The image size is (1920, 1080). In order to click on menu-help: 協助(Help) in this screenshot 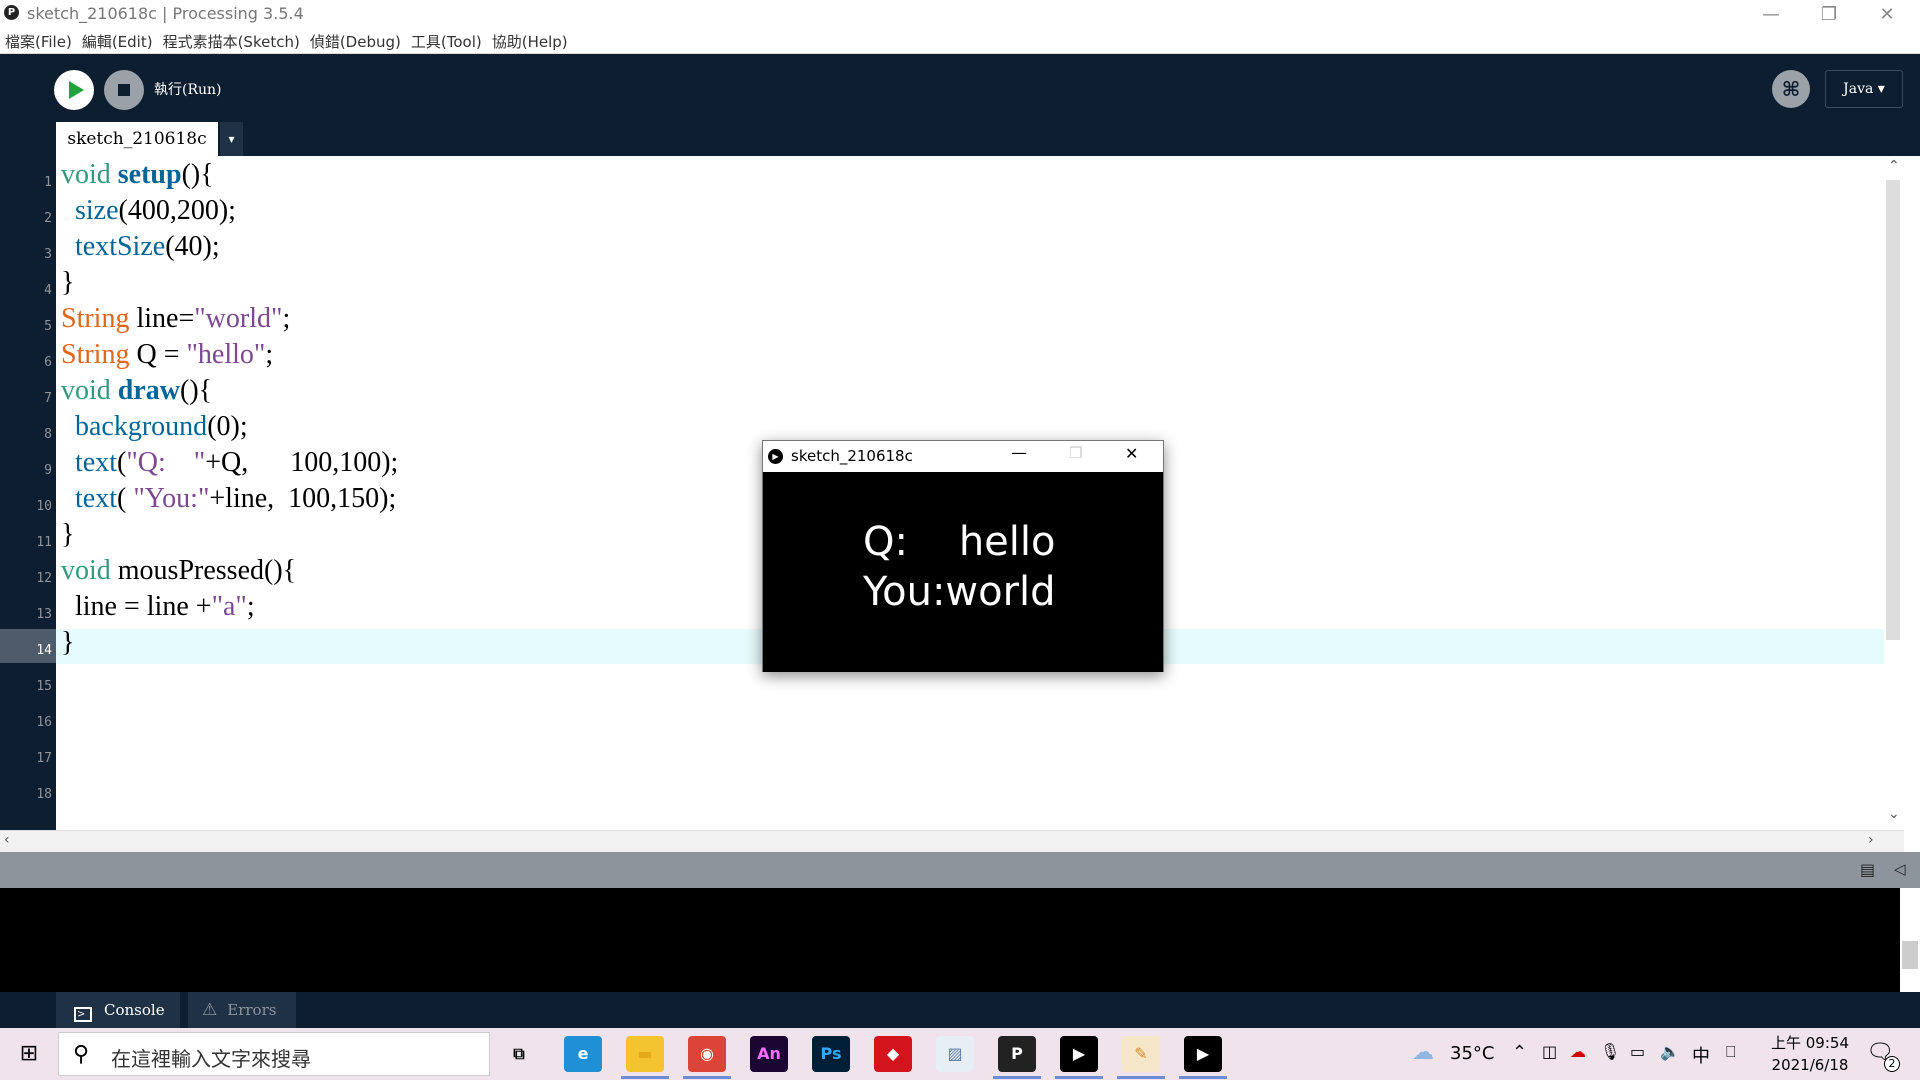, I will do `click(530, 42)`.